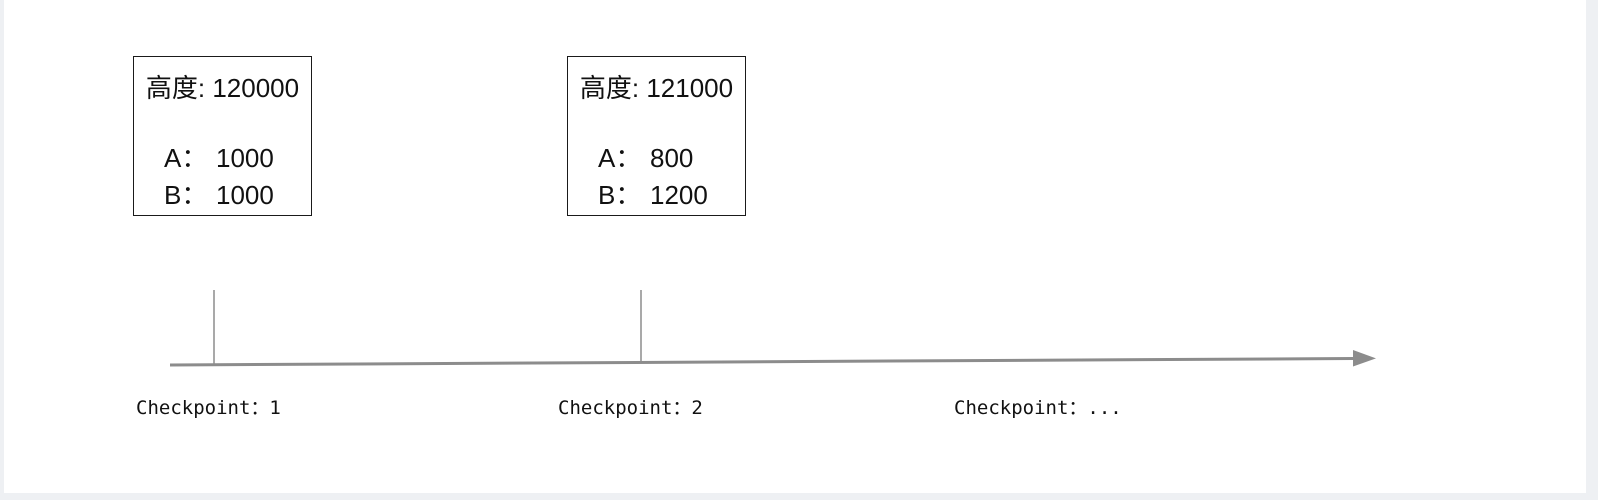  I want to click on checkpoint-1-label: Checkpoint：1, so click(208, 408).